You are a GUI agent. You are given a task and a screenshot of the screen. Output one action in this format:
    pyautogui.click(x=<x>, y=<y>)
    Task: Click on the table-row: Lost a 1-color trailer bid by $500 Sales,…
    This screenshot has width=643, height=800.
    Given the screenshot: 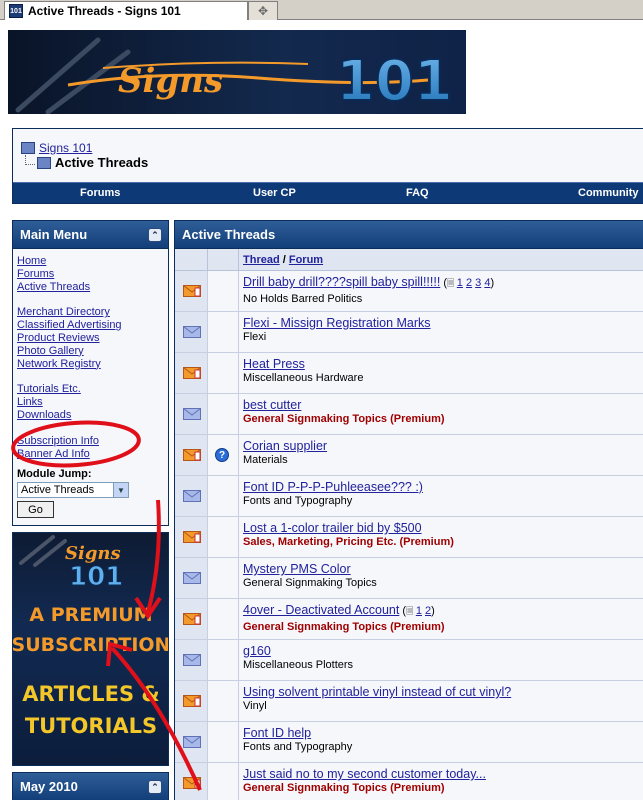 What is the action you would take?
    pyautogui.click(x=409, y=537)
    